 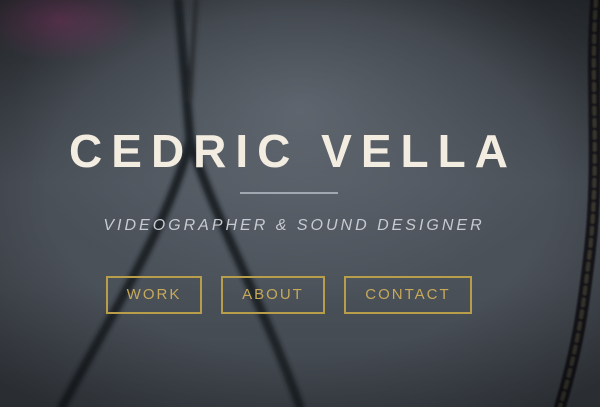 What do you see at coordinates (408, 295) in the screenshot?
I see `contact-button: CONTACT` at bounding box center [408, 295].